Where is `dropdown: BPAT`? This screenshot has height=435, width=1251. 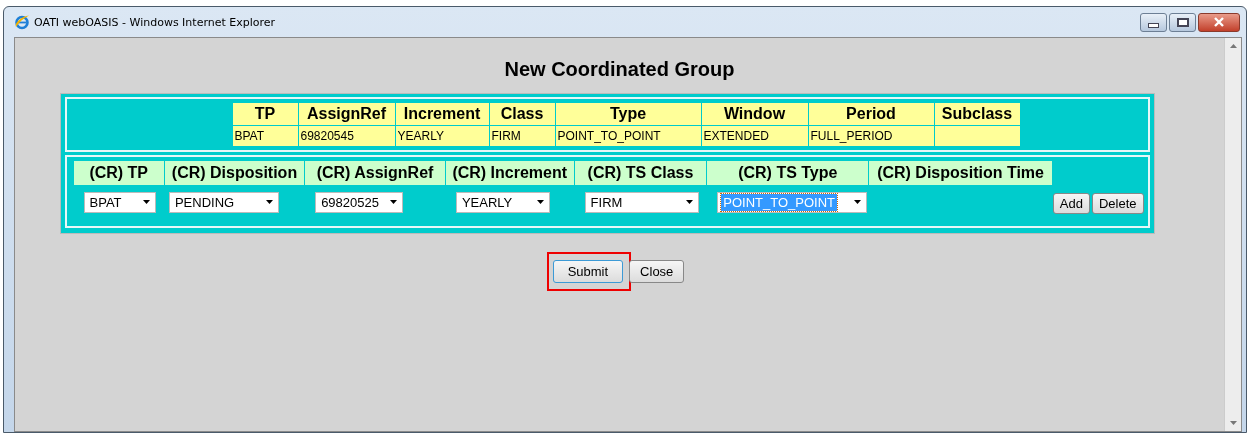 dropdown: BPAT is located at coordinates (119, 202).